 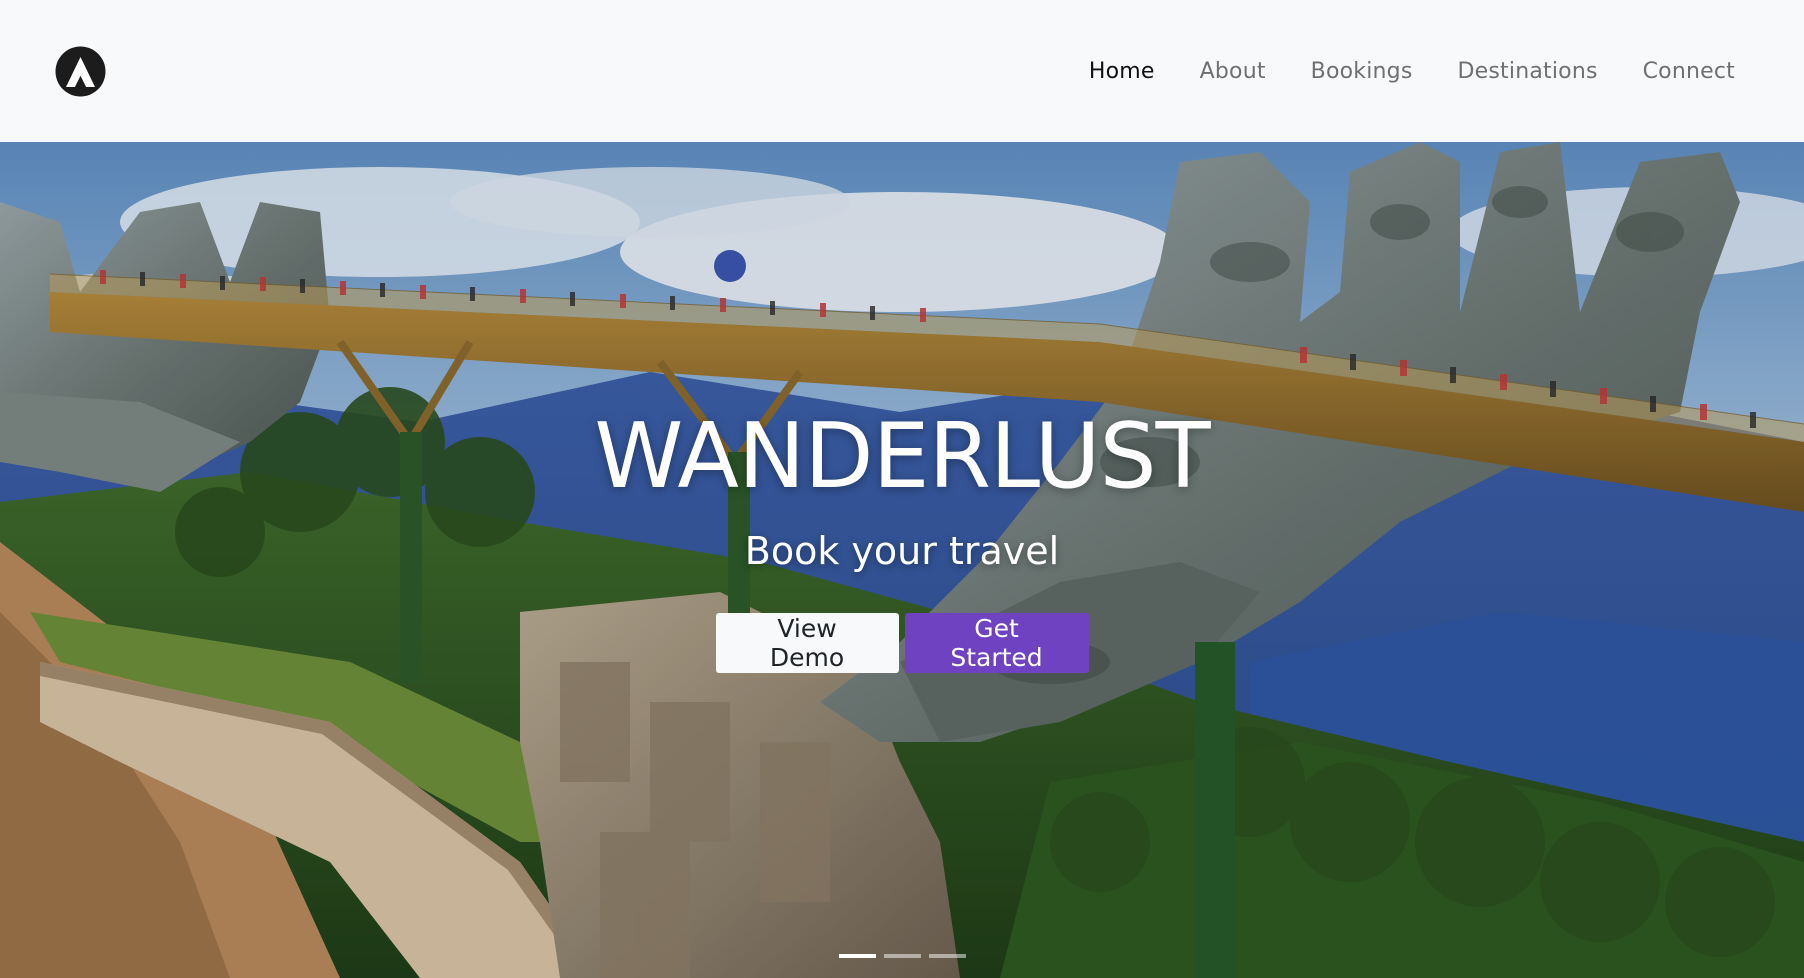 I want to click on hero-title: WANDERLUST, so click(x=902, y=456).